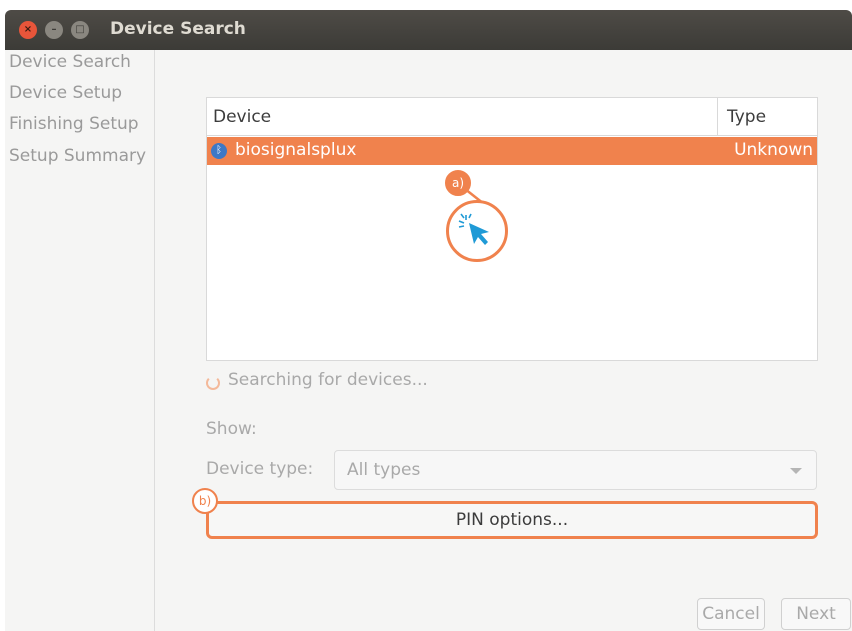 The height and width of the screenshot is (631, 852). Describe the element at coordinates (28, 30) in the screenshot. I see `close-window-button: ×` at that location.